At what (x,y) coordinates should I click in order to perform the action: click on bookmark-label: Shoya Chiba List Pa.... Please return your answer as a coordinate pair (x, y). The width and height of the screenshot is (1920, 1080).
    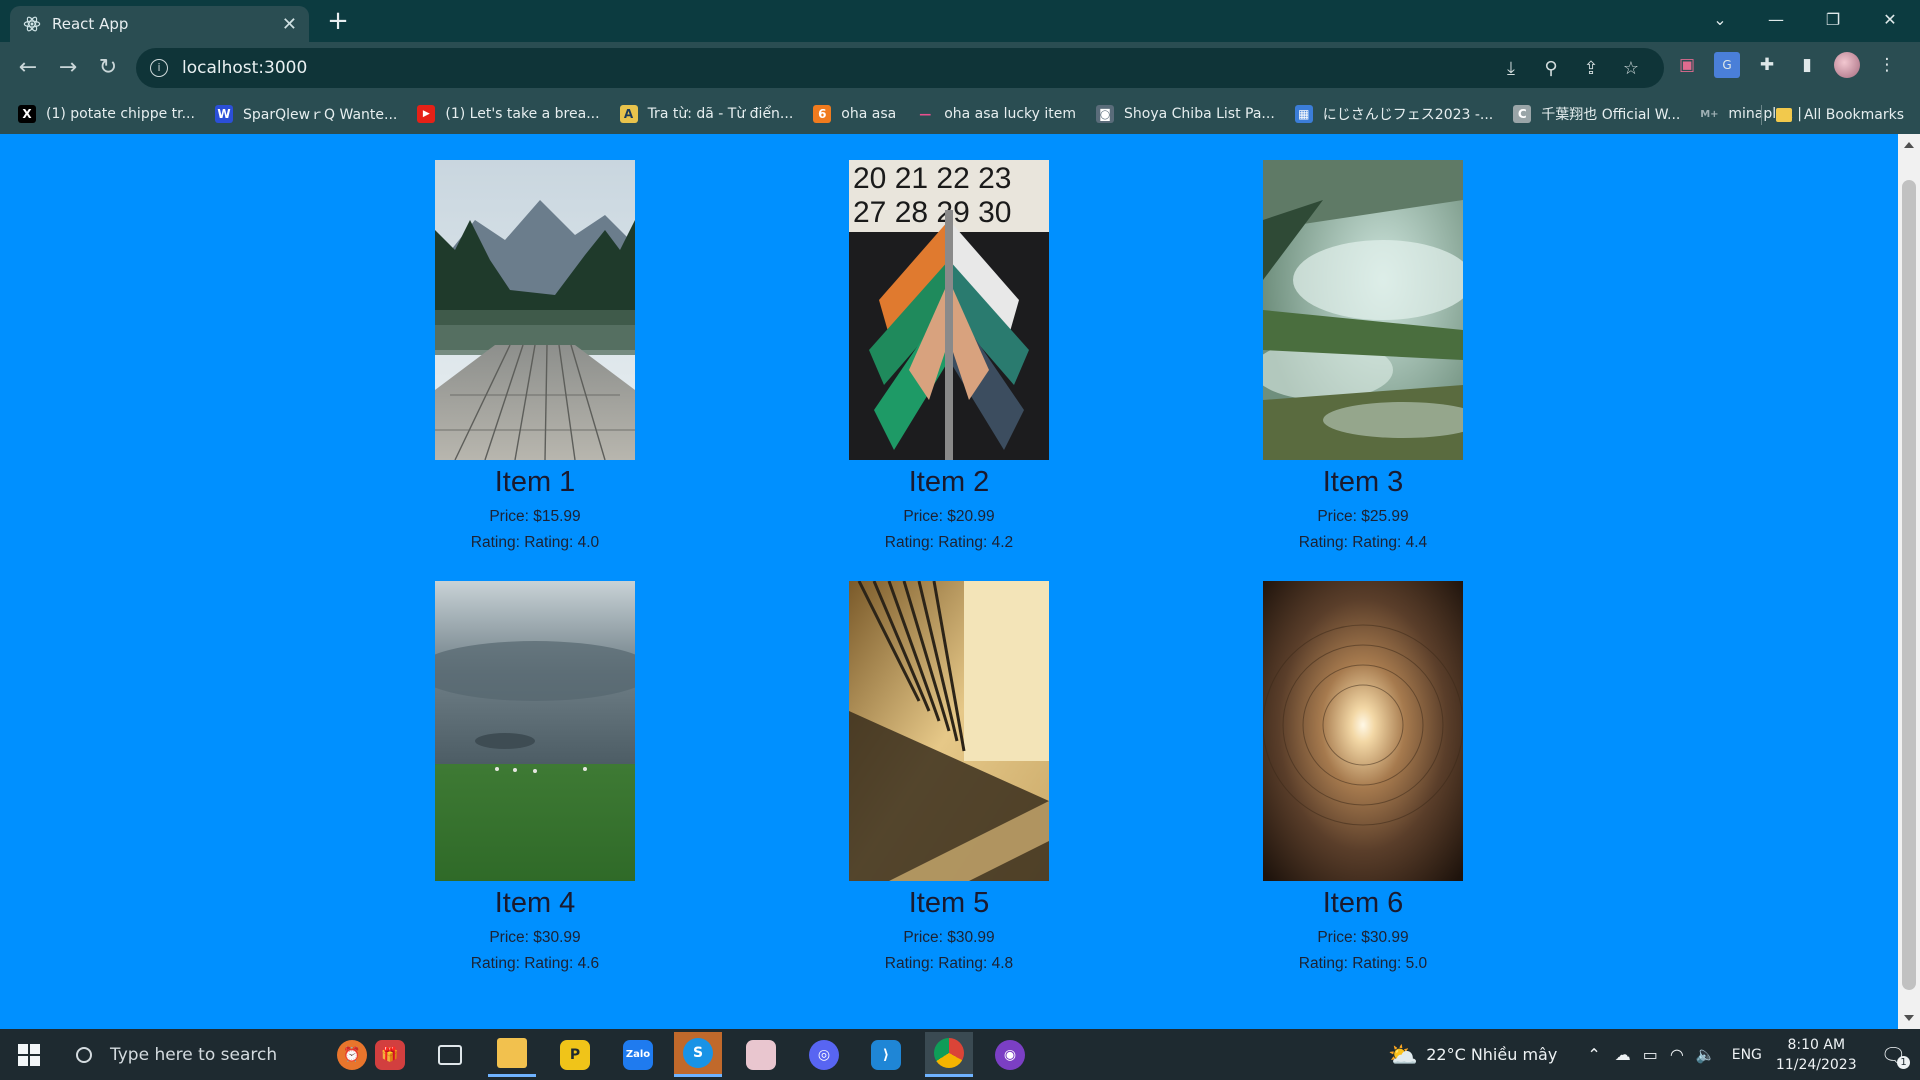
    Looking at the image, I should click on (1199, 114).